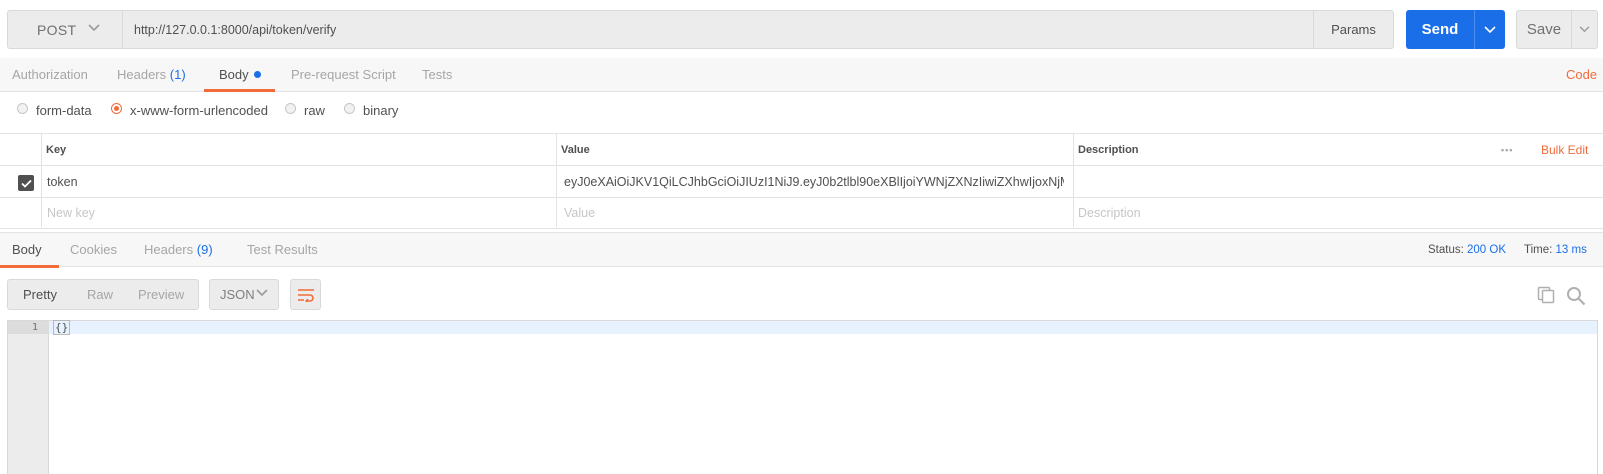 Image resolution: width=1603 pixels, height=474 pixels. What do you see at coordinates (93, 250) in the screenshot?
I see `response-tab-cookies: Cookies` at bounding box center [93, 250].